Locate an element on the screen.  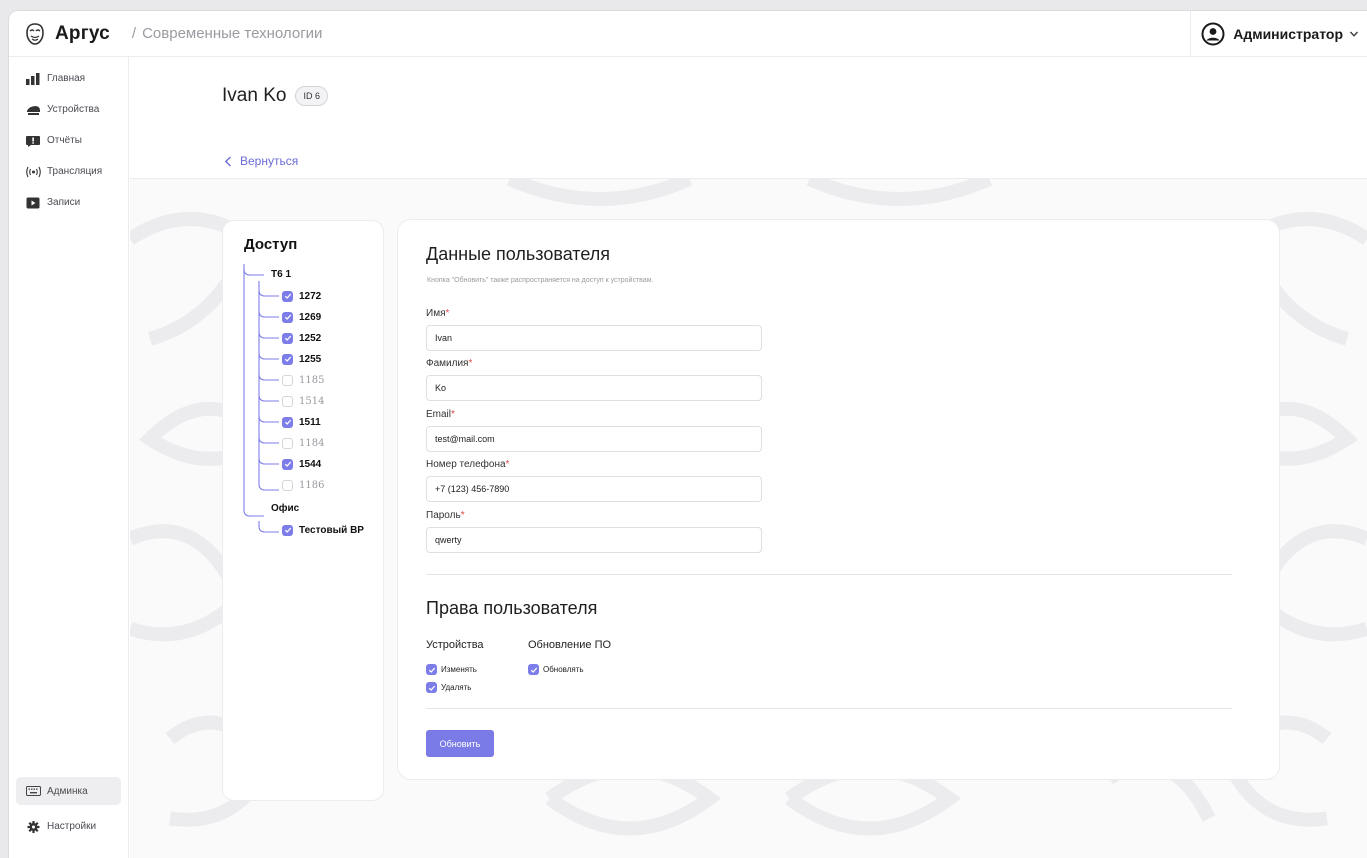
tree-item-1269: 1269 is located at coordinates (301, 317).